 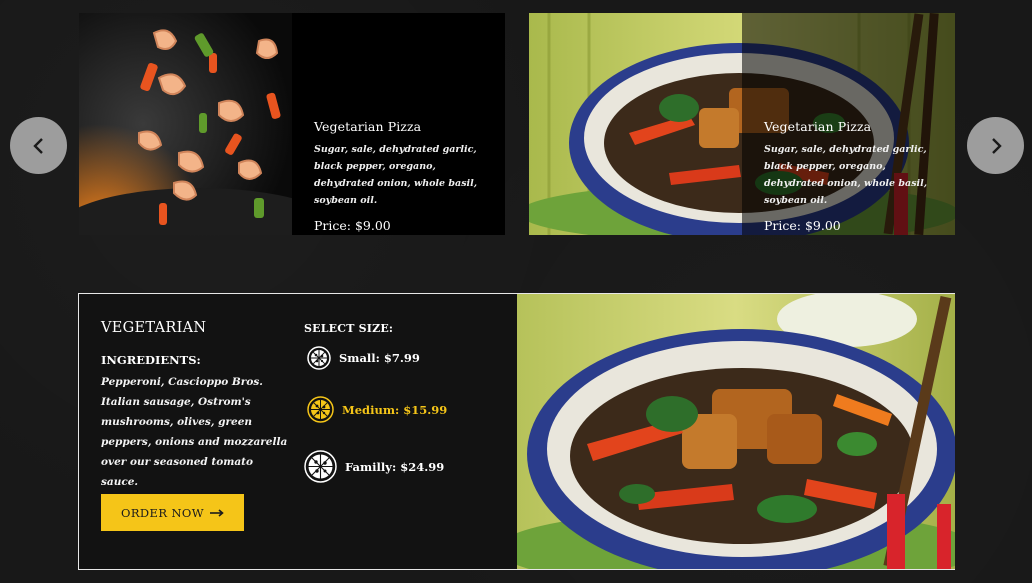 I want to click on pizza-large-icon, so click(x=320, y=466).